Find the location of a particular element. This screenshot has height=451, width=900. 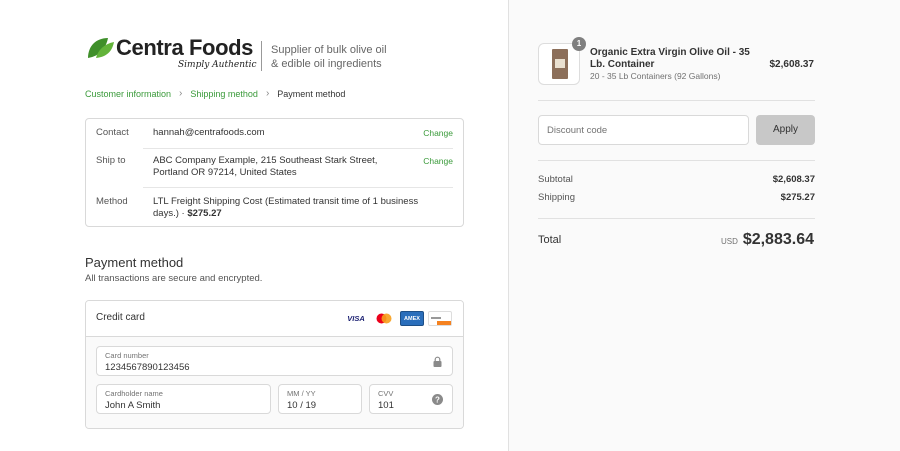

shipping-value: $275.27 is located at coordinates (797, 197).